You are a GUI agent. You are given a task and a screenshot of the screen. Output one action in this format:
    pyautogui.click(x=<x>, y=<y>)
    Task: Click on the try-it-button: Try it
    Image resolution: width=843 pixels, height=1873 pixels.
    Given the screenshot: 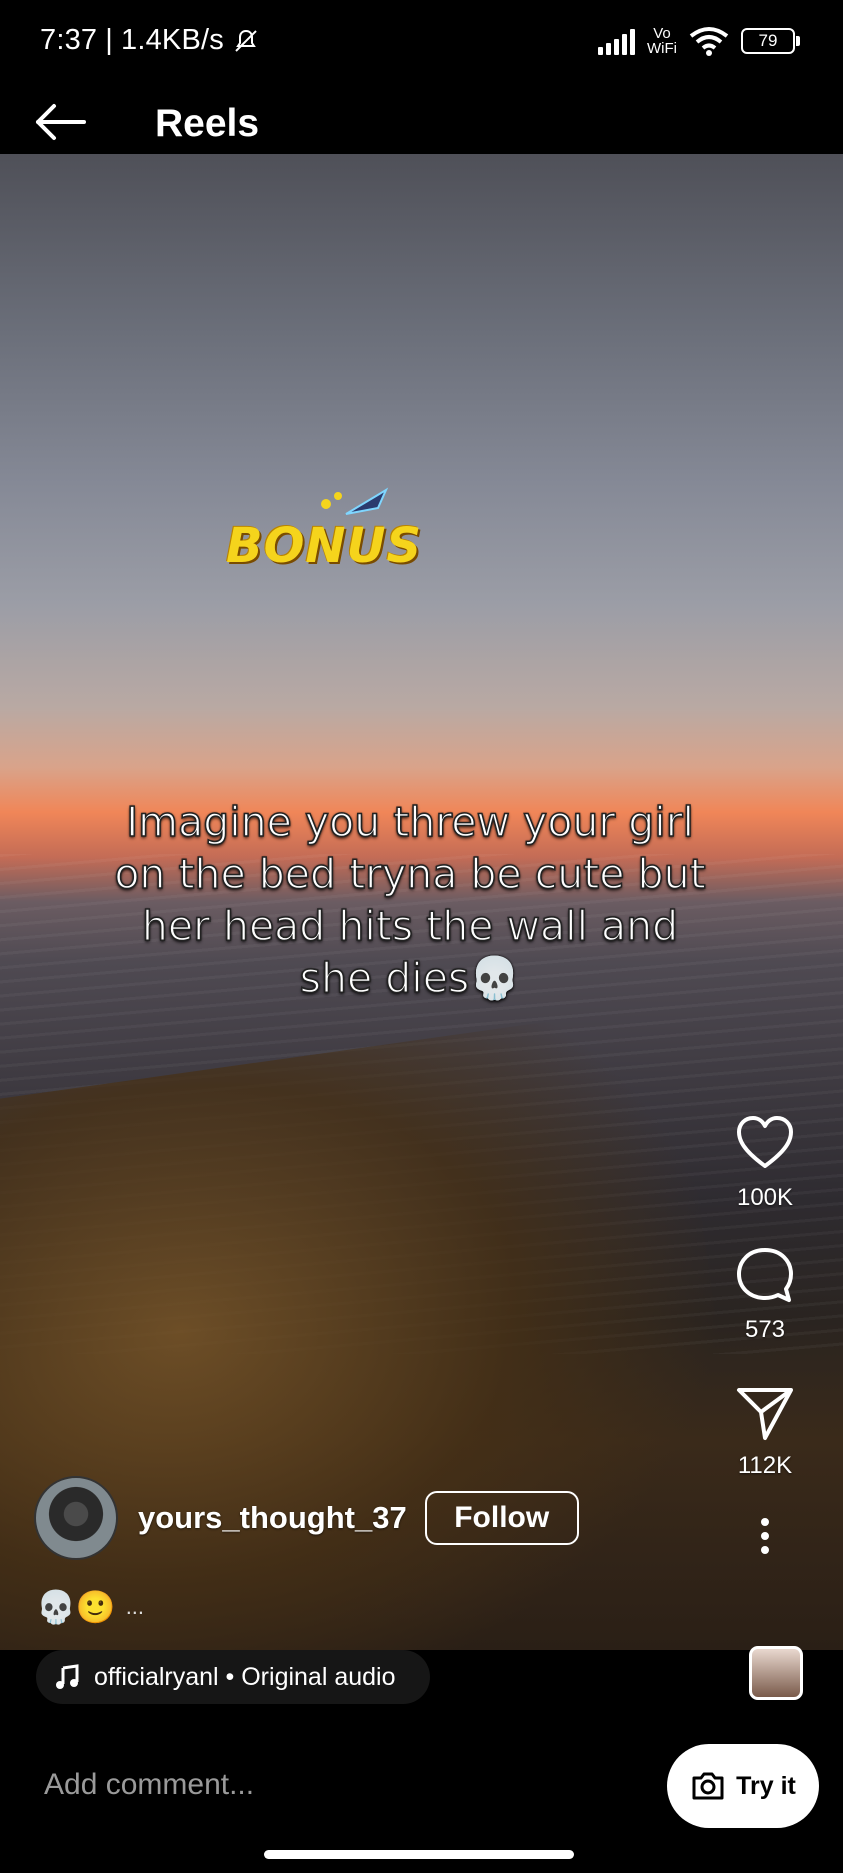 What is the action you would take?
    pyautogui.click(x=743, y=1786)
    